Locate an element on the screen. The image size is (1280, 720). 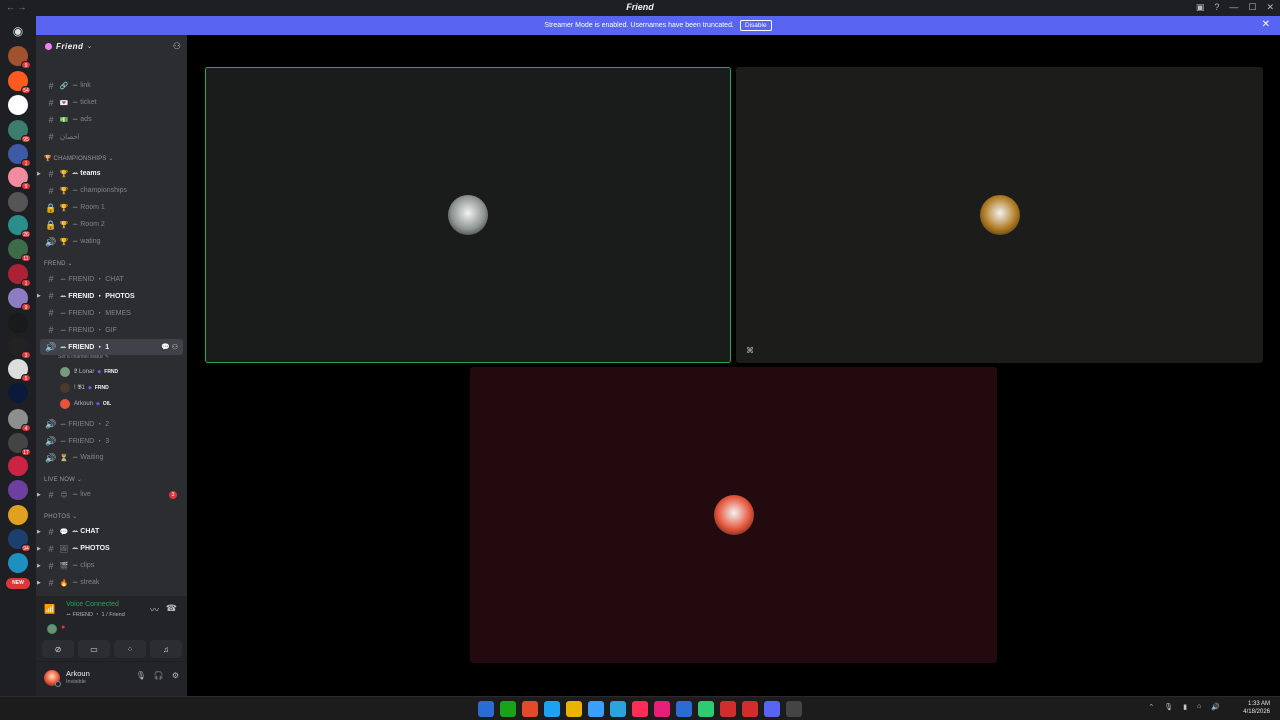
channel-item: 🔒 🏆 ꕀ Room 1 is located at coordinates (111, 208).